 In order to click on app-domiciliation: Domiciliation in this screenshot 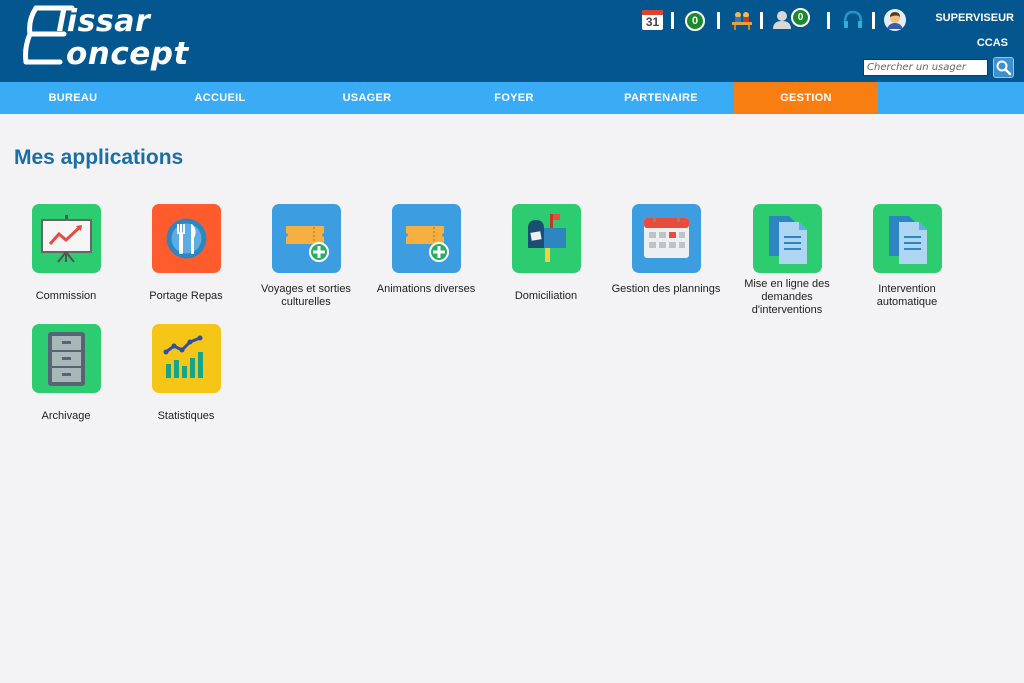, I will do `click(546, 253)`.